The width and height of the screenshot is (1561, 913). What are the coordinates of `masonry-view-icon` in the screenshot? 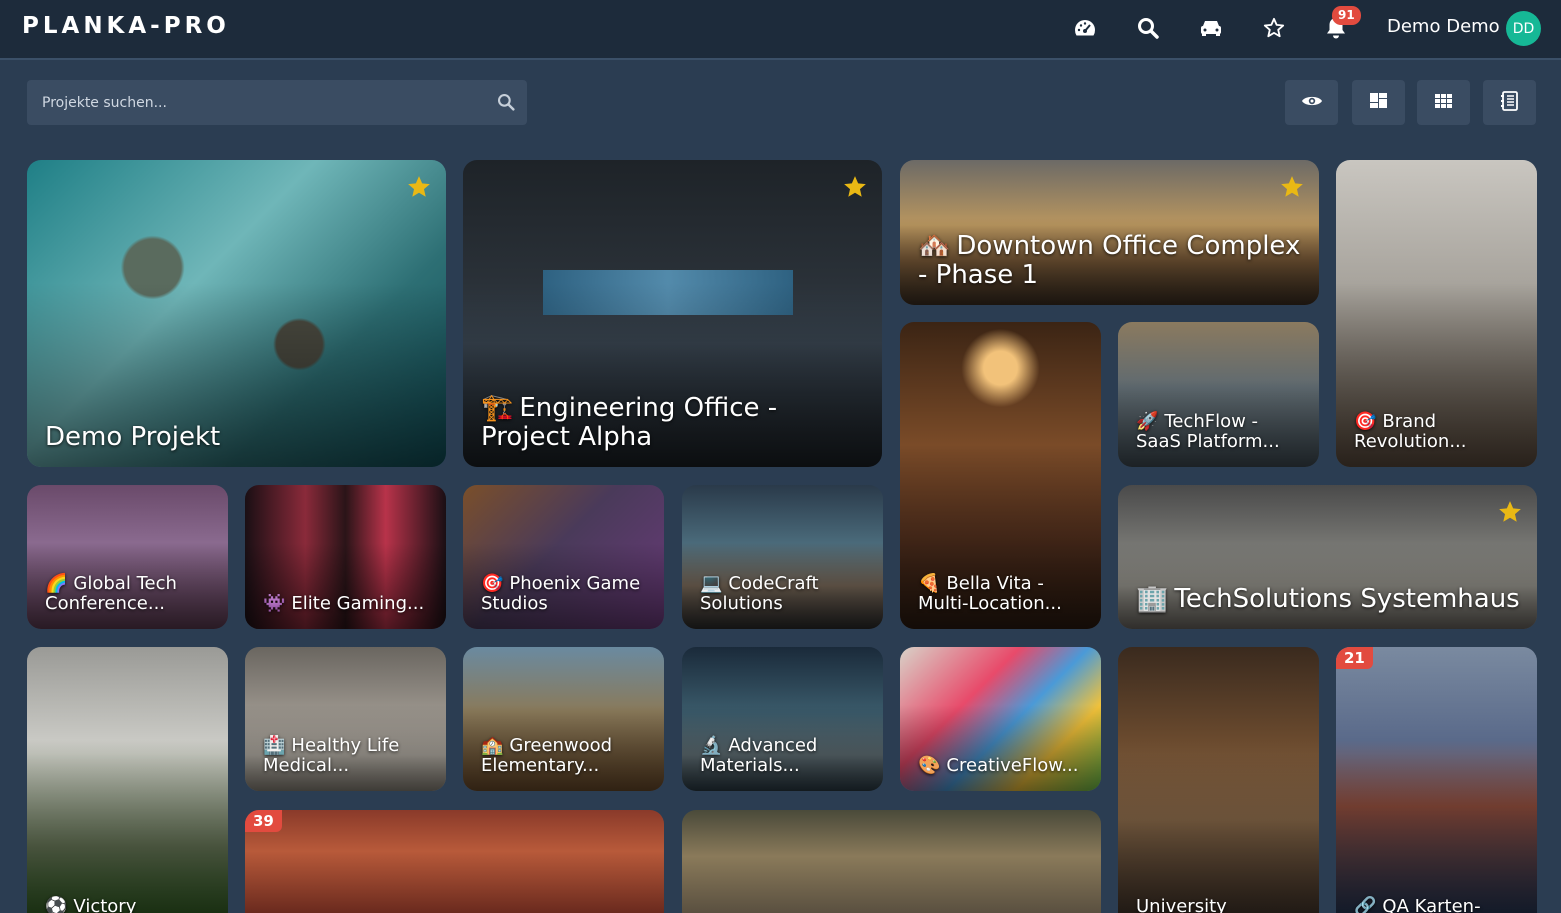 It's located at (1378, 102).